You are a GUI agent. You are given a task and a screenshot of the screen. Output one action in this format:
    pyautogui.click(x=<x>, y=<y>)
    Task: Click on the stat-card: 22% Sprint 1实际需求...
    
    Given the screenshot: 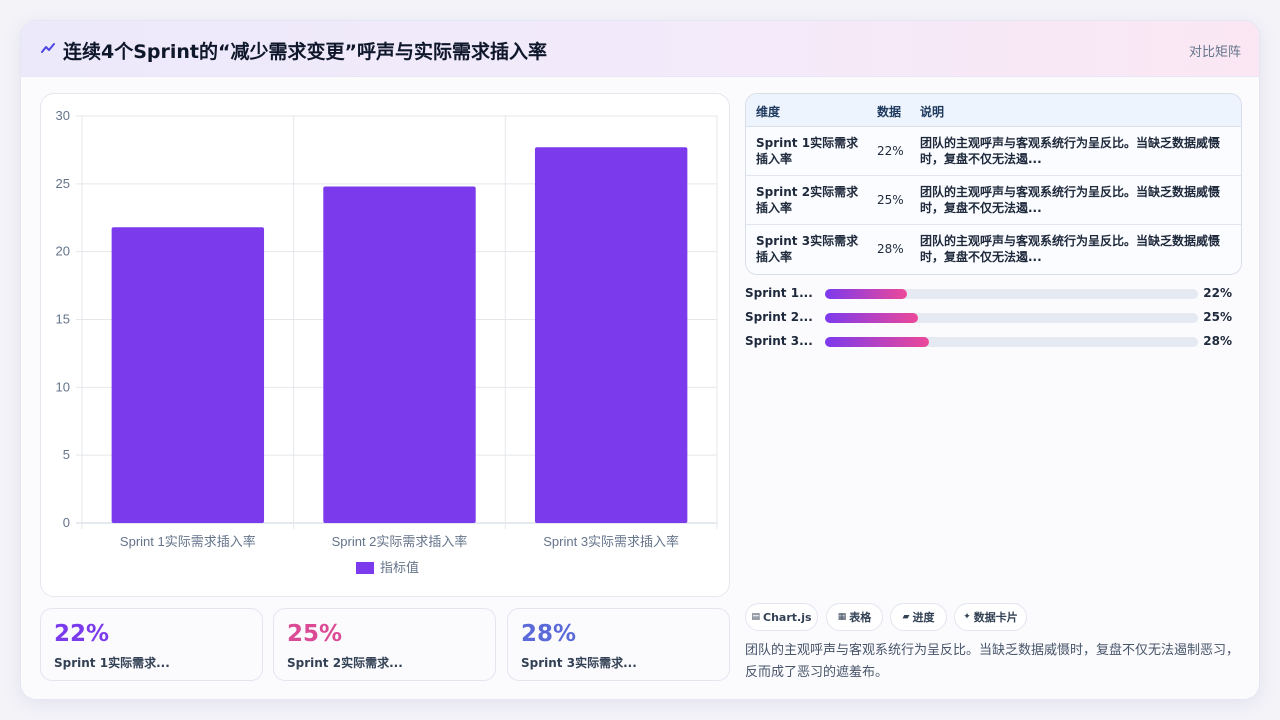 What is the action you would take?
    pyautogui.click(x=151, y=644)
    